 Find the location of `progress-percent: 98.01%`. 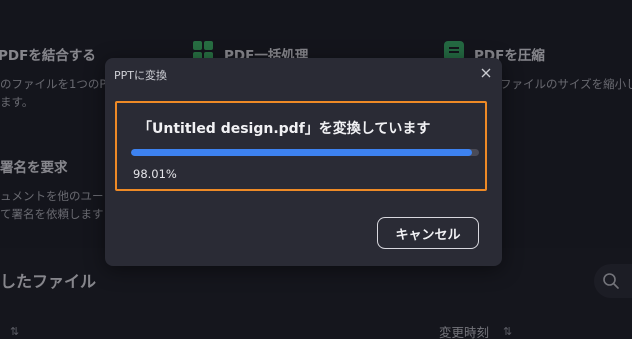

progress-percent: 98.01% is located at coordinates (155, 174).